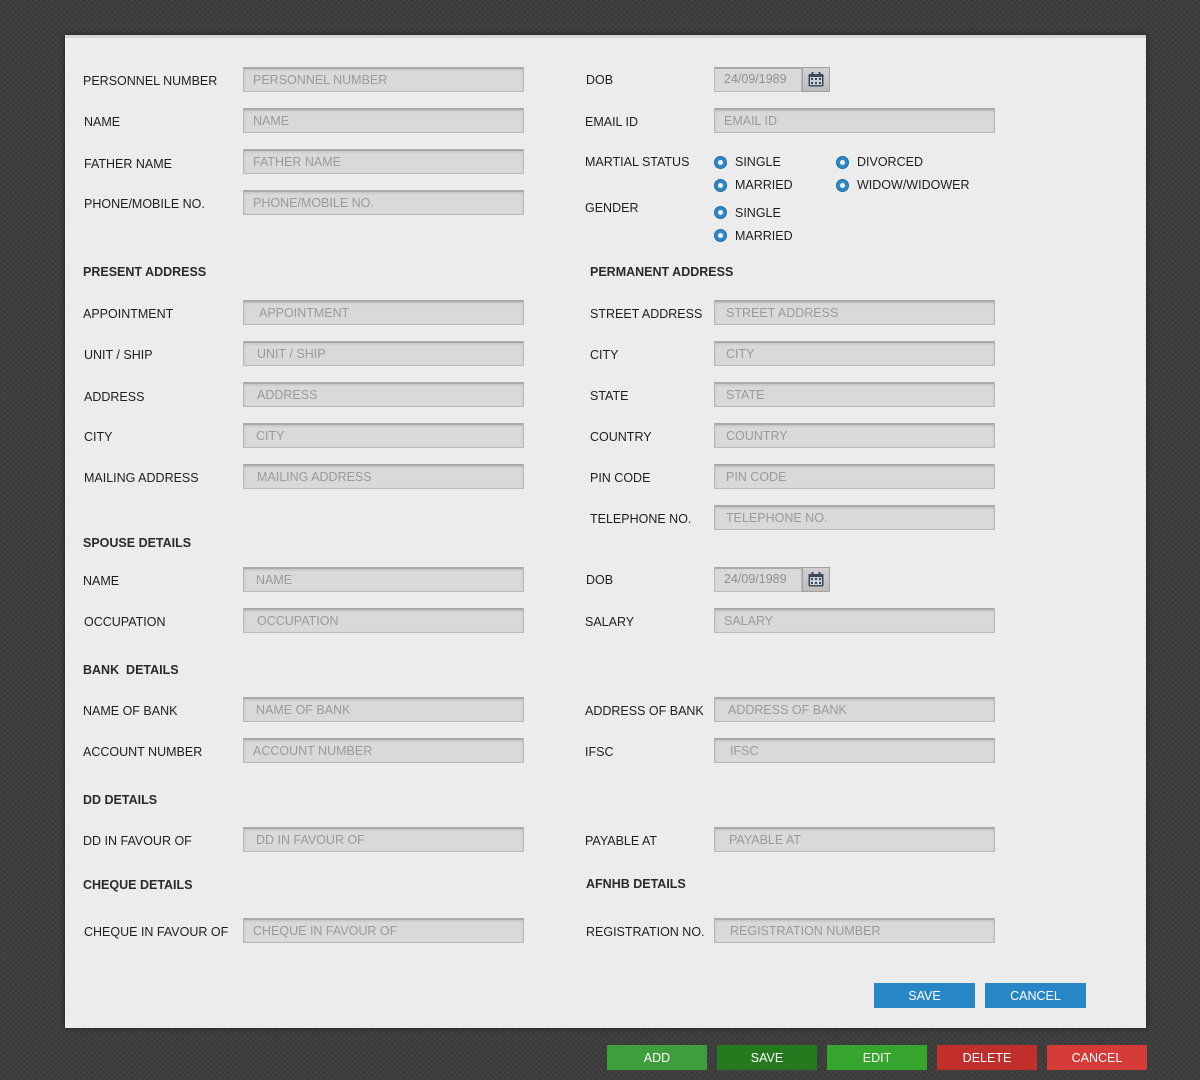 The height and width of the screenshot is (1080, 1200). Describe the element at coordinates (854, 476) in the screenshot. I see `pin-code-input` at that location.